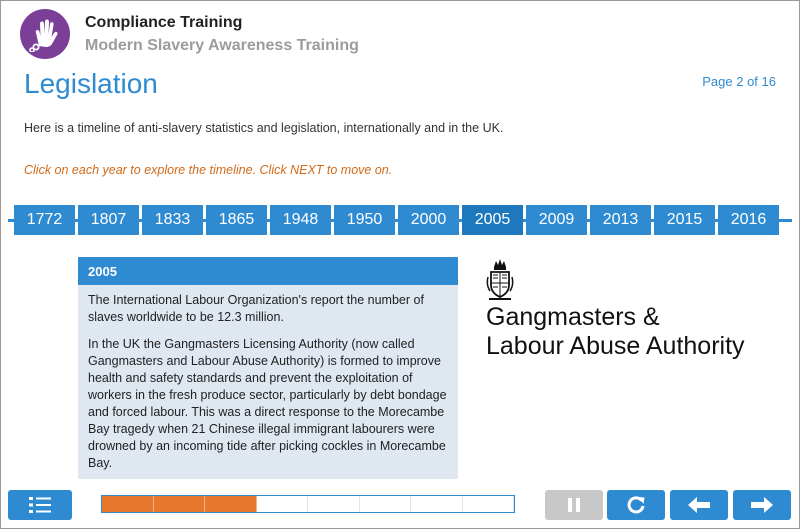 The image size is (800, 529). I want to click on year-button-2015: 2015, so click(684, 220).